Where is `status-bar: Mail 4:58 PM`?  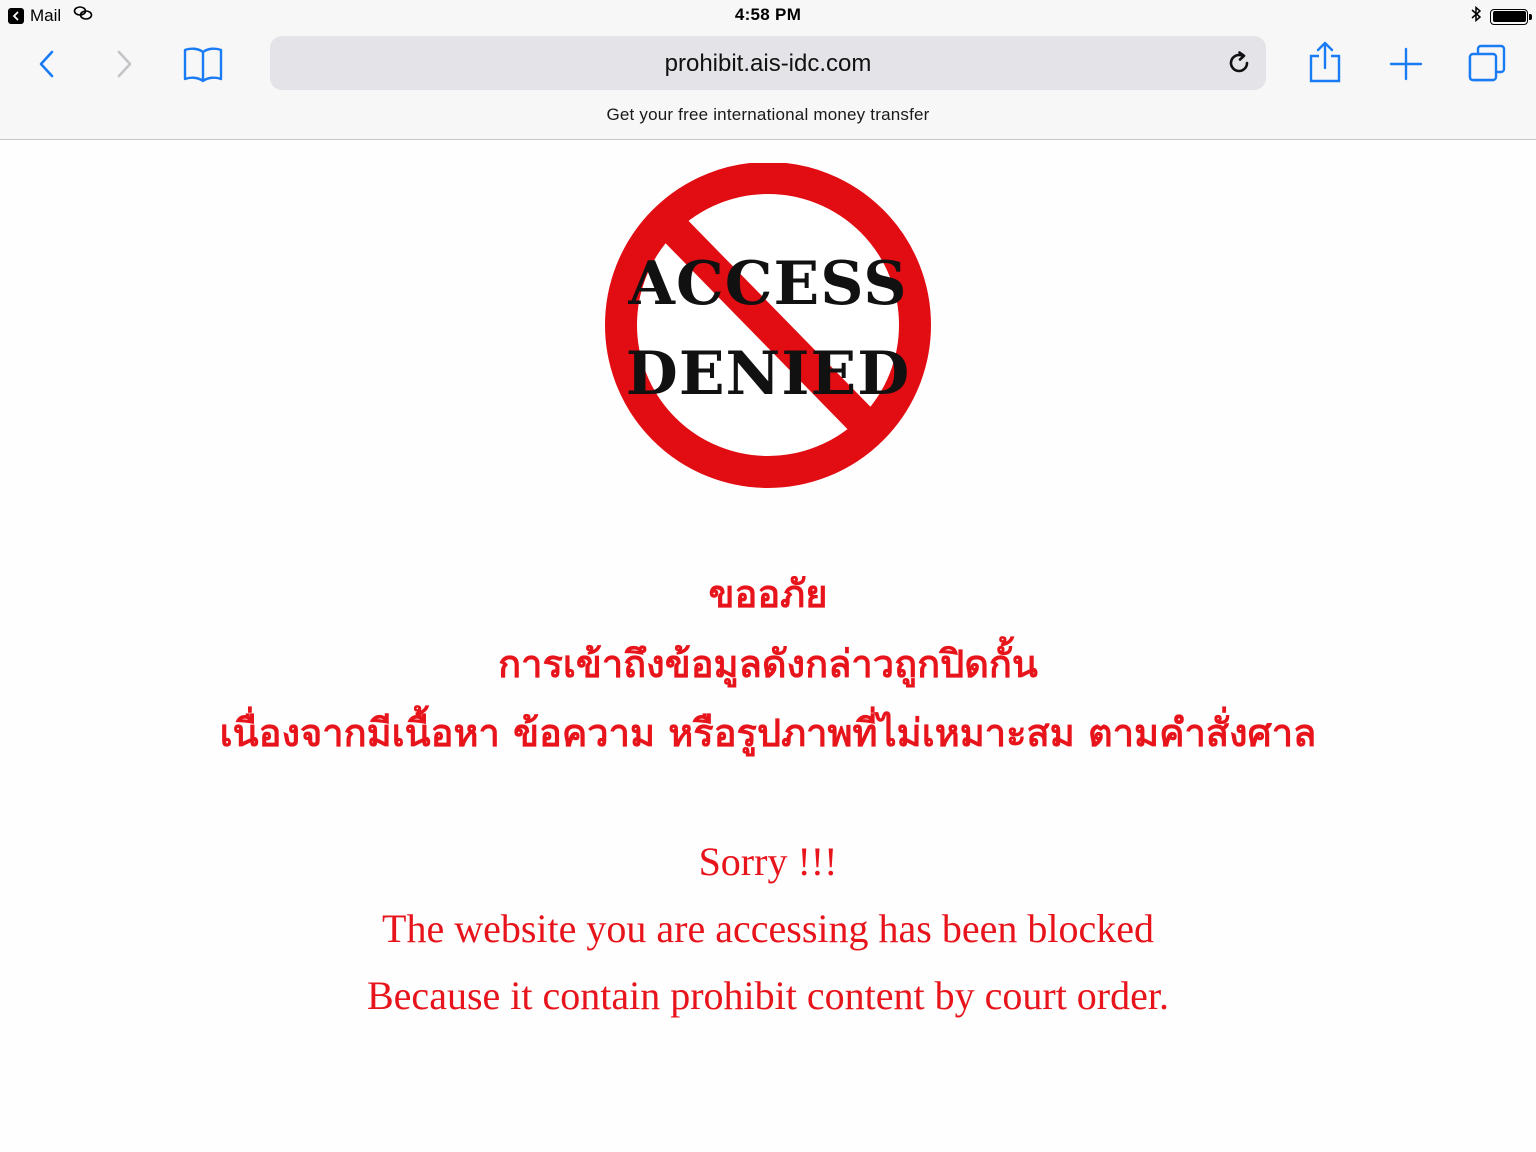
status-bar: Mail 4:58 PM is located at coordinates (768, 15).